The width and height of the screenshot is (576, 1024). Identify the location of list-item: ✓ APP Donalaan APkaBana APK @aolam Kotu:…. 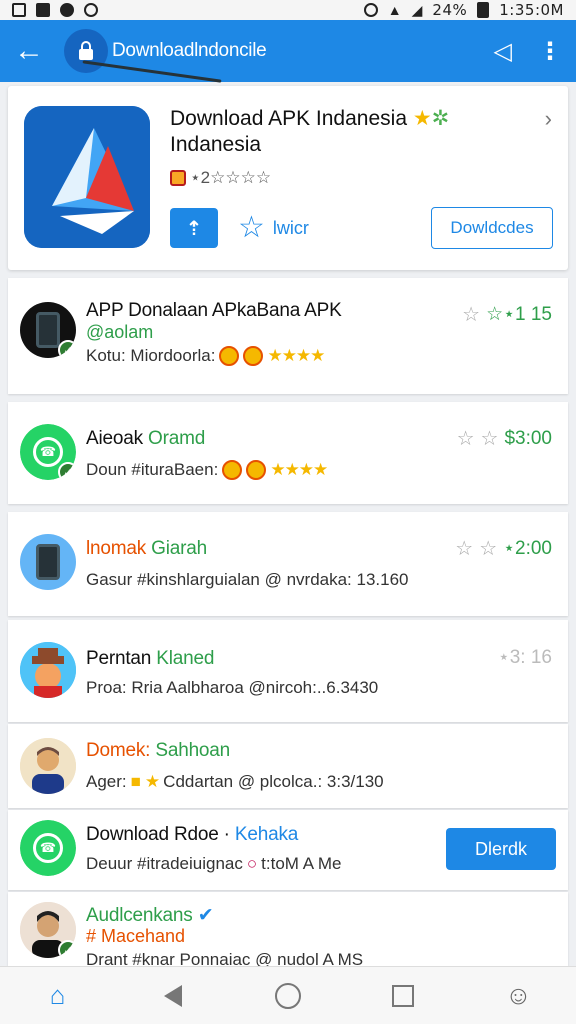
(288, 336).